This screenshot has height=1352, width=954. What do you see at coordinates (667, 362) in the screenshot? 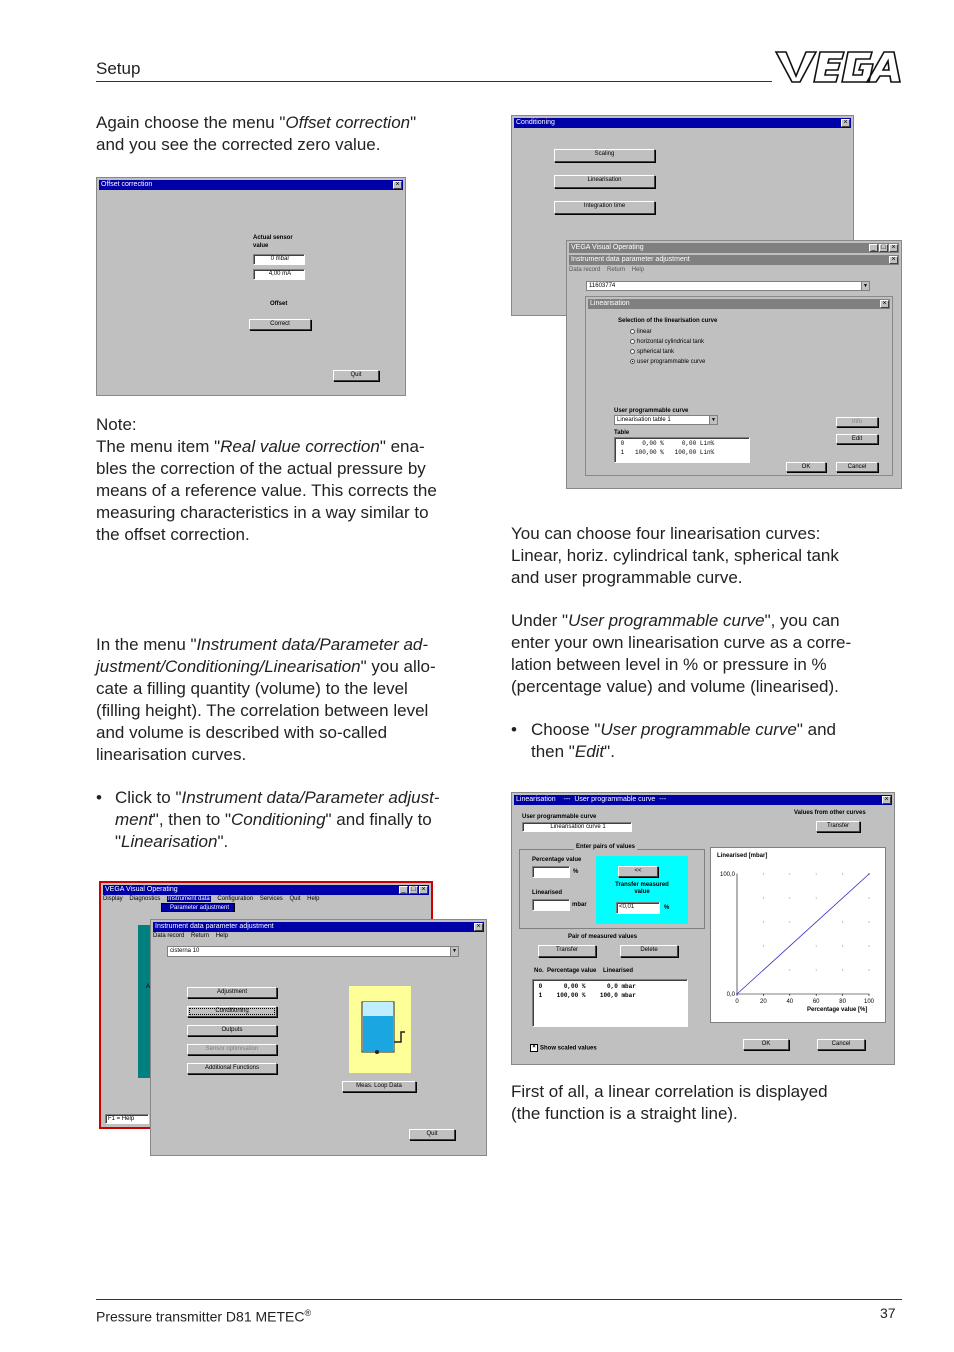
I see `option-user-programmable: user programmable curve` at bounding box center [667, 362].